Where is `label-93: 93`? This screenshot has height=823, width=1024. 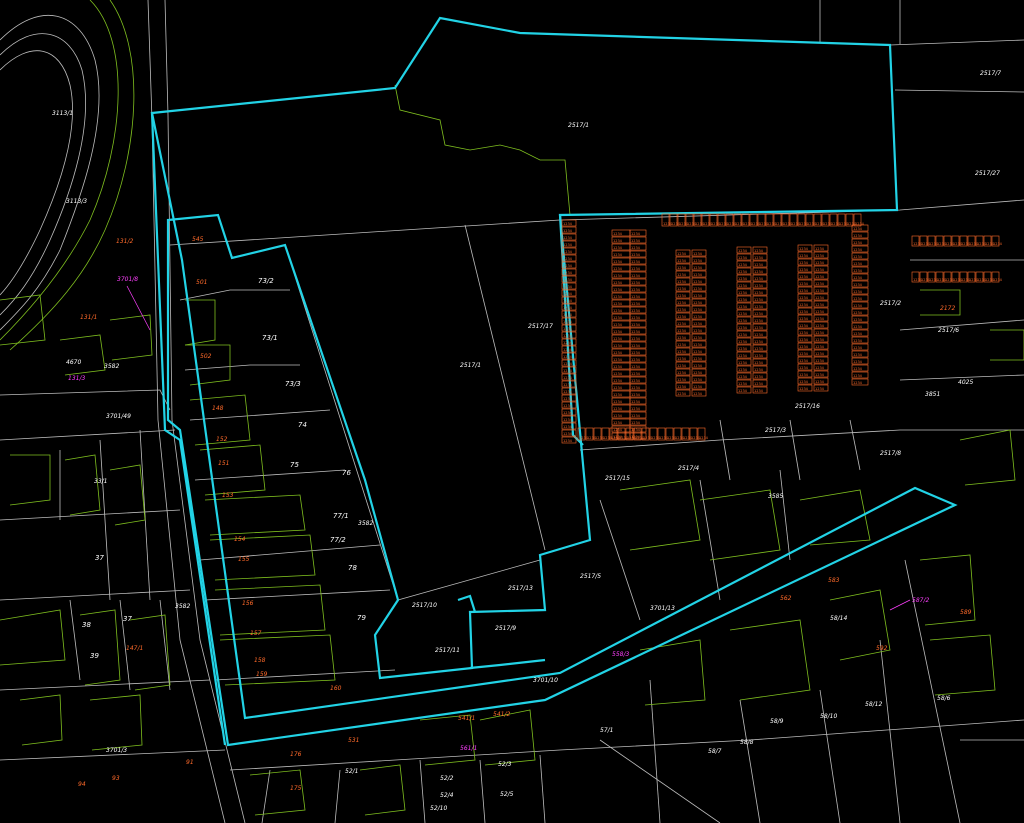
label-93: 93 is located at coordinates (116, 778).